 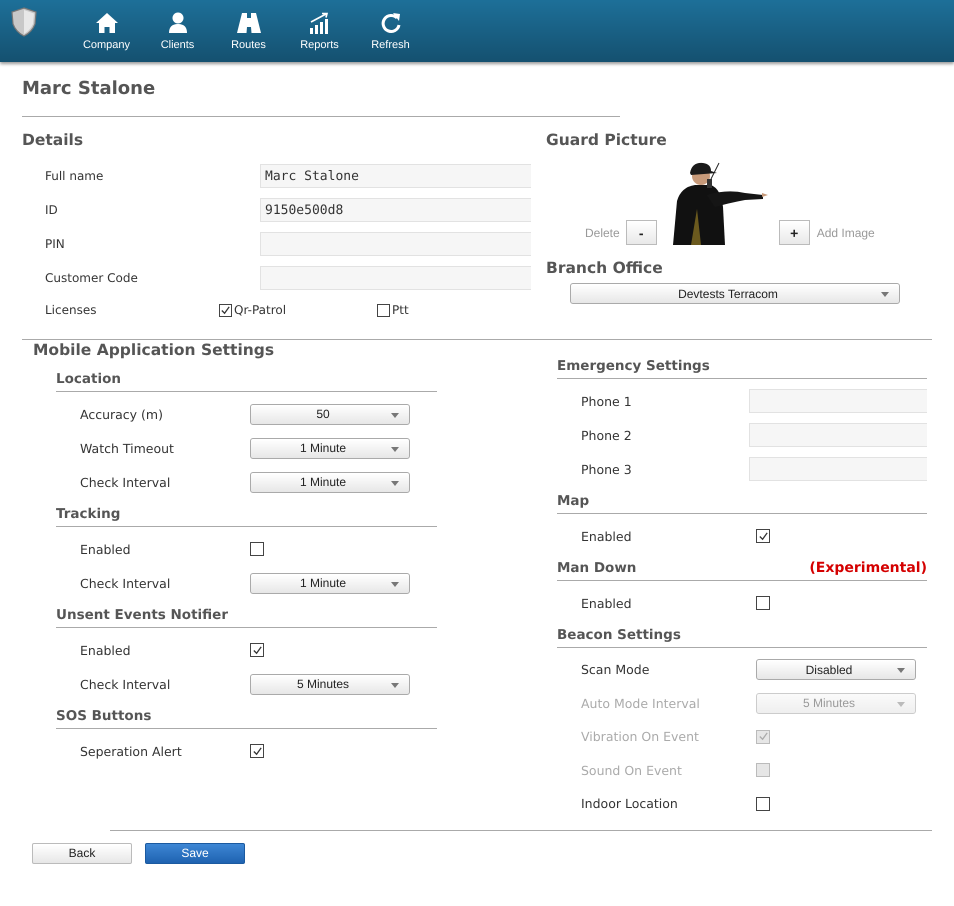 What do you see at coordinates (330, 414) in the screenshot?
I see `dropdown: 50` at bounding box center [330, 414].